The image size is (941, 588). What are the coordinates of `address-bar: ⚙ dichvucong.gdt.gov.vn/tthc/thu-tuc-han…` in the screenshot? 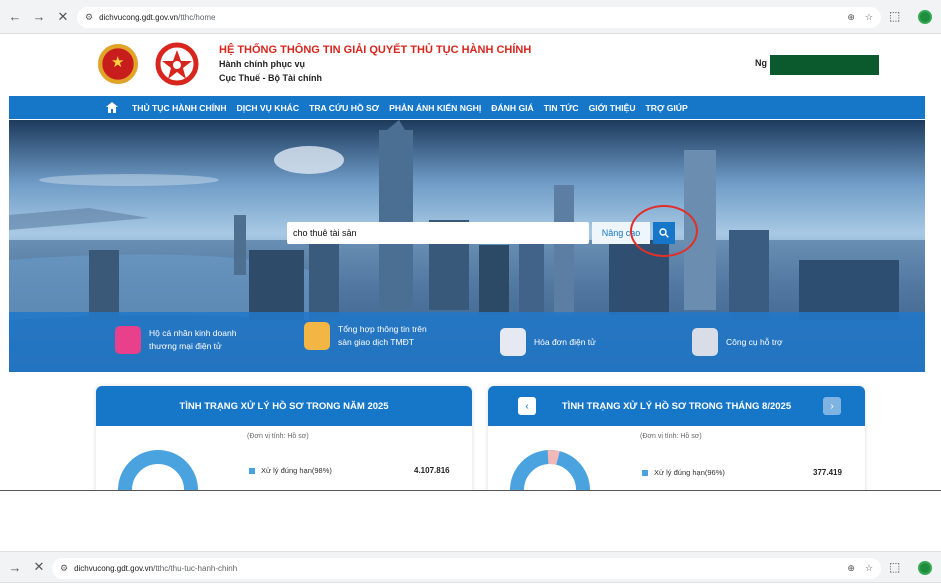 It's located at (466, 568).